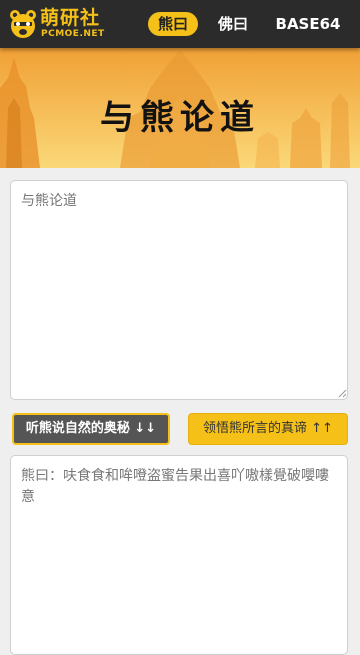  I want to click on tab-base64: BASE64, so click(308, 24).